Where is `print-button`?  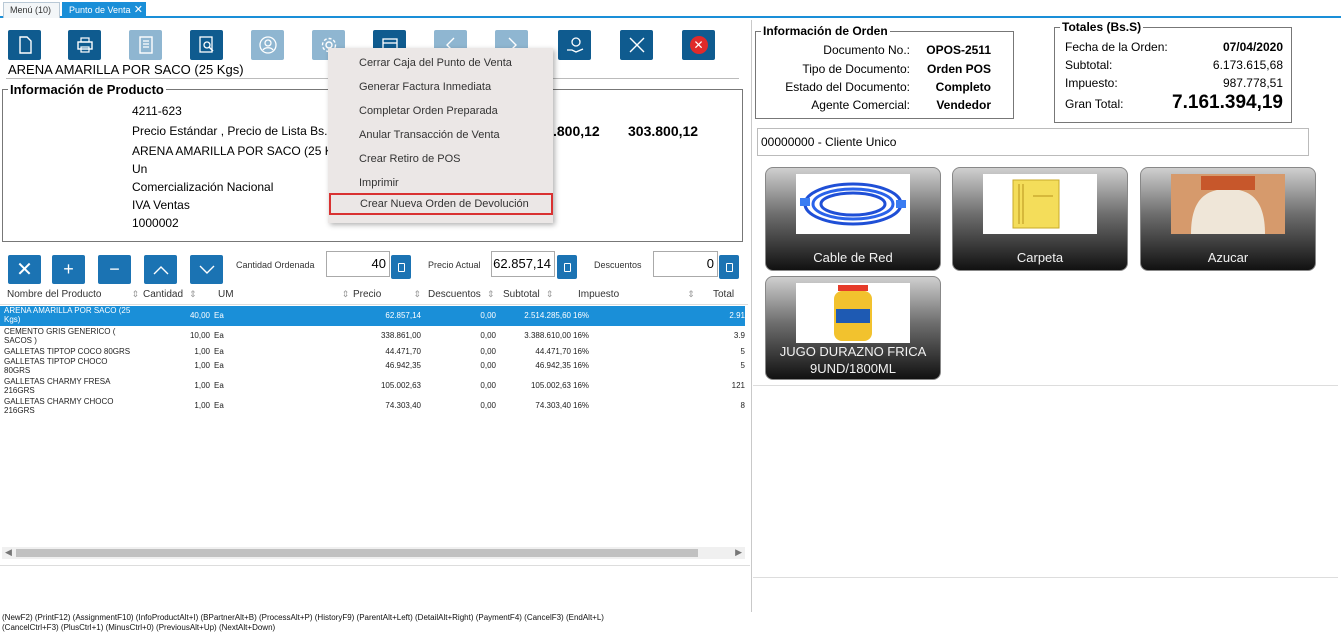
print-button is located at coordinates (84, 45).